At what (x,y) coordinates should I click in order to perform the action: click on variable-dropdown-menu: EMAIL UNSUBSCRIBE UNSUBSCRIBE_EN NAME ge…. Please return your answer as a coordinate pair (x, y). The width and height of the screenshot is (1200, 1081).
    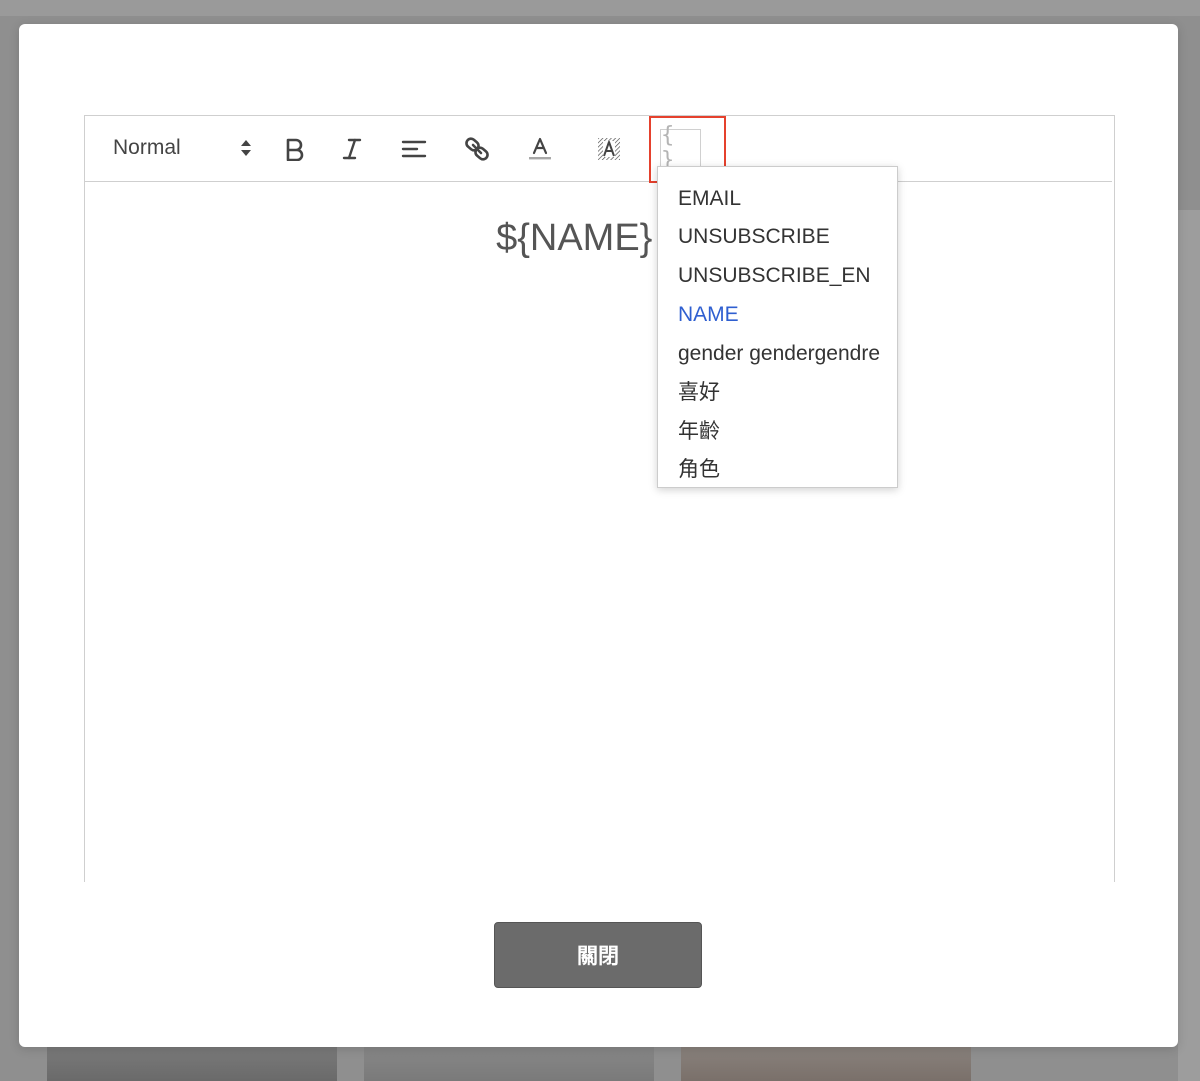
    Looking at the image, I should click on (777, 327).